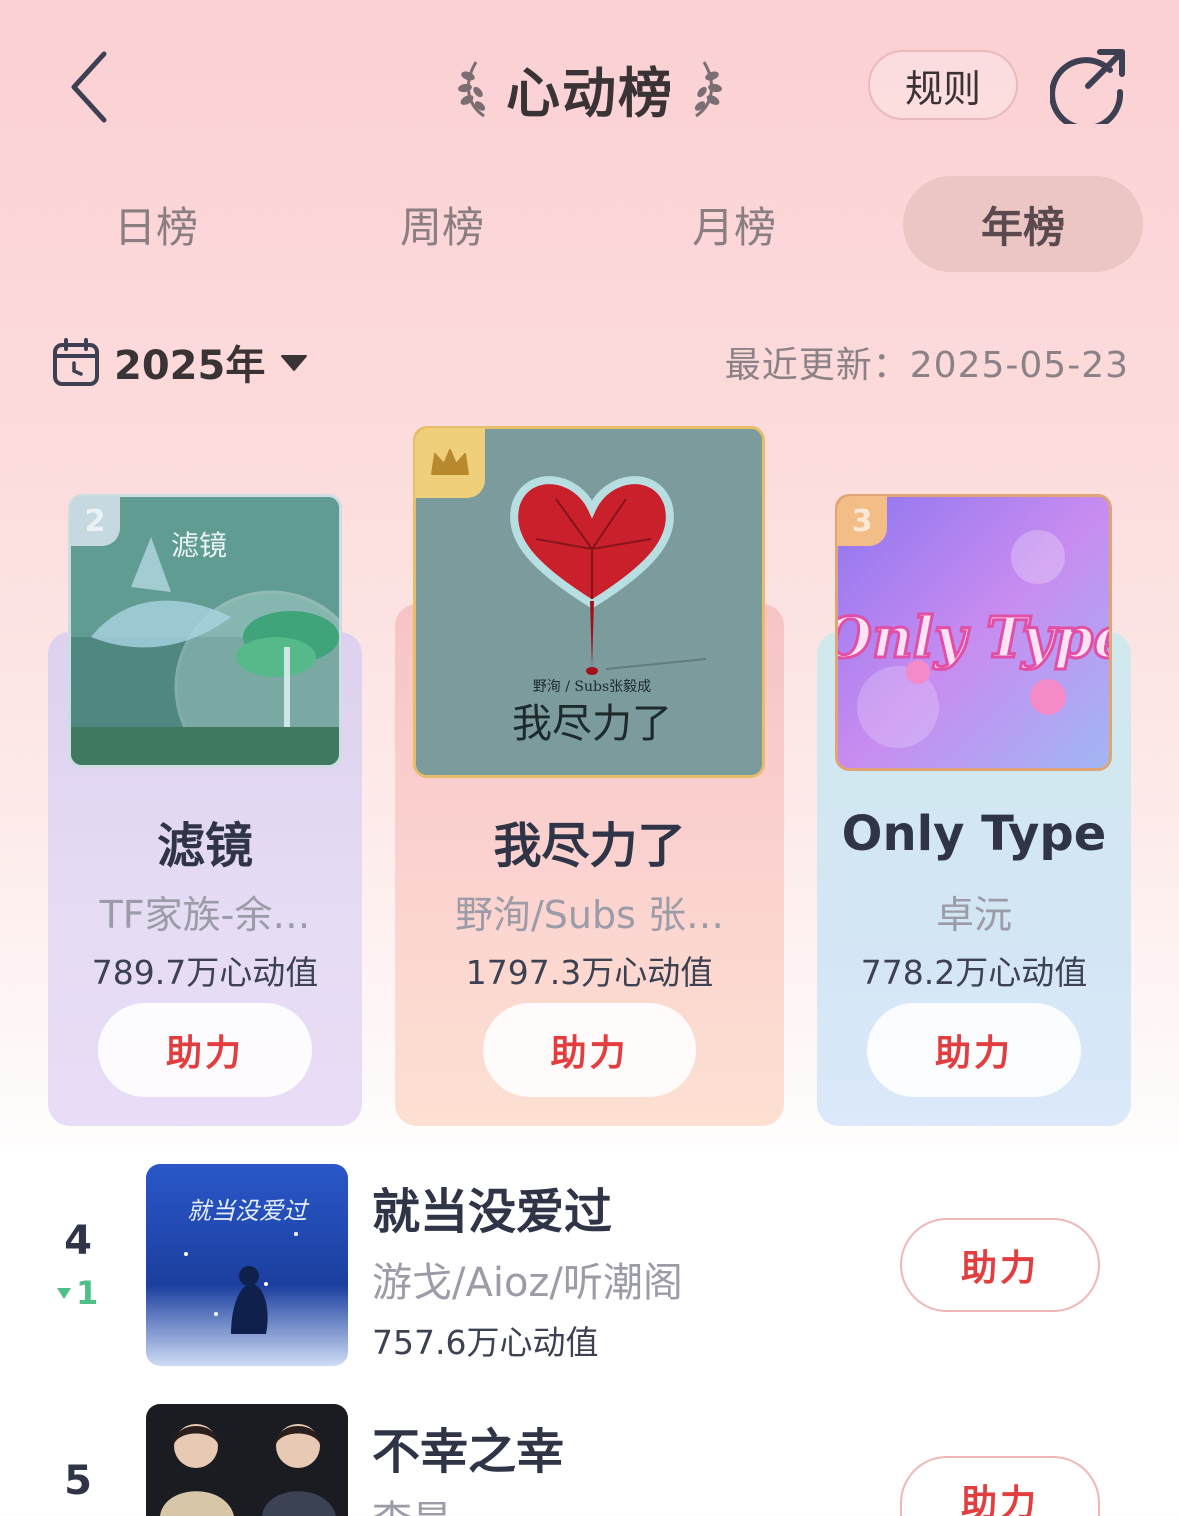  I want to click on laurel-left-icon, so click(472, 89).